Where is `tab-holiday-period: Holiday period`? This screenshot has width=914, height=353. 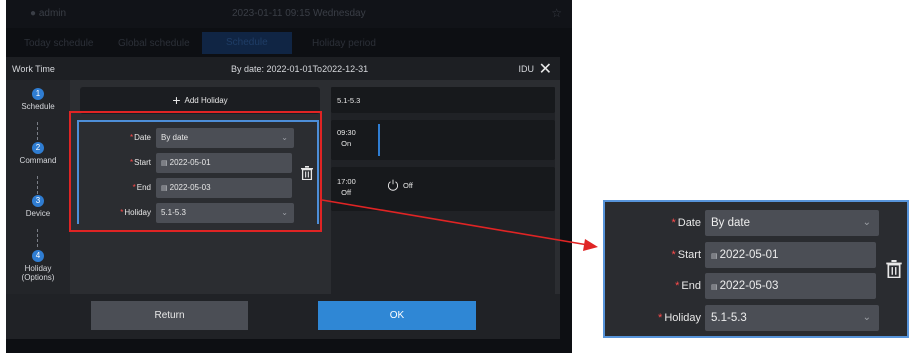
tab-holiday-period: Holiday period is located at coordinates (344, 43).